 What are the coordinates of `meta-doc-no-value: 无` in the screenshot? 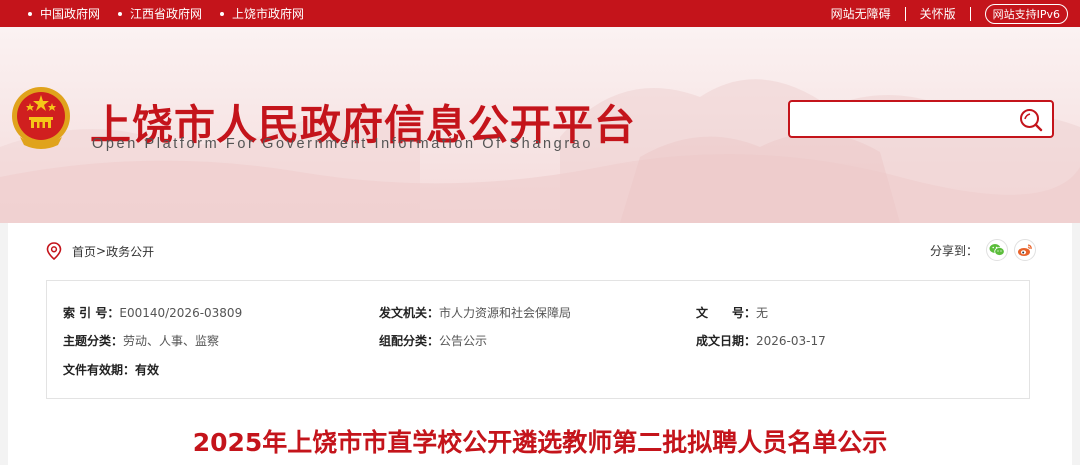 It's located at (762, 313).